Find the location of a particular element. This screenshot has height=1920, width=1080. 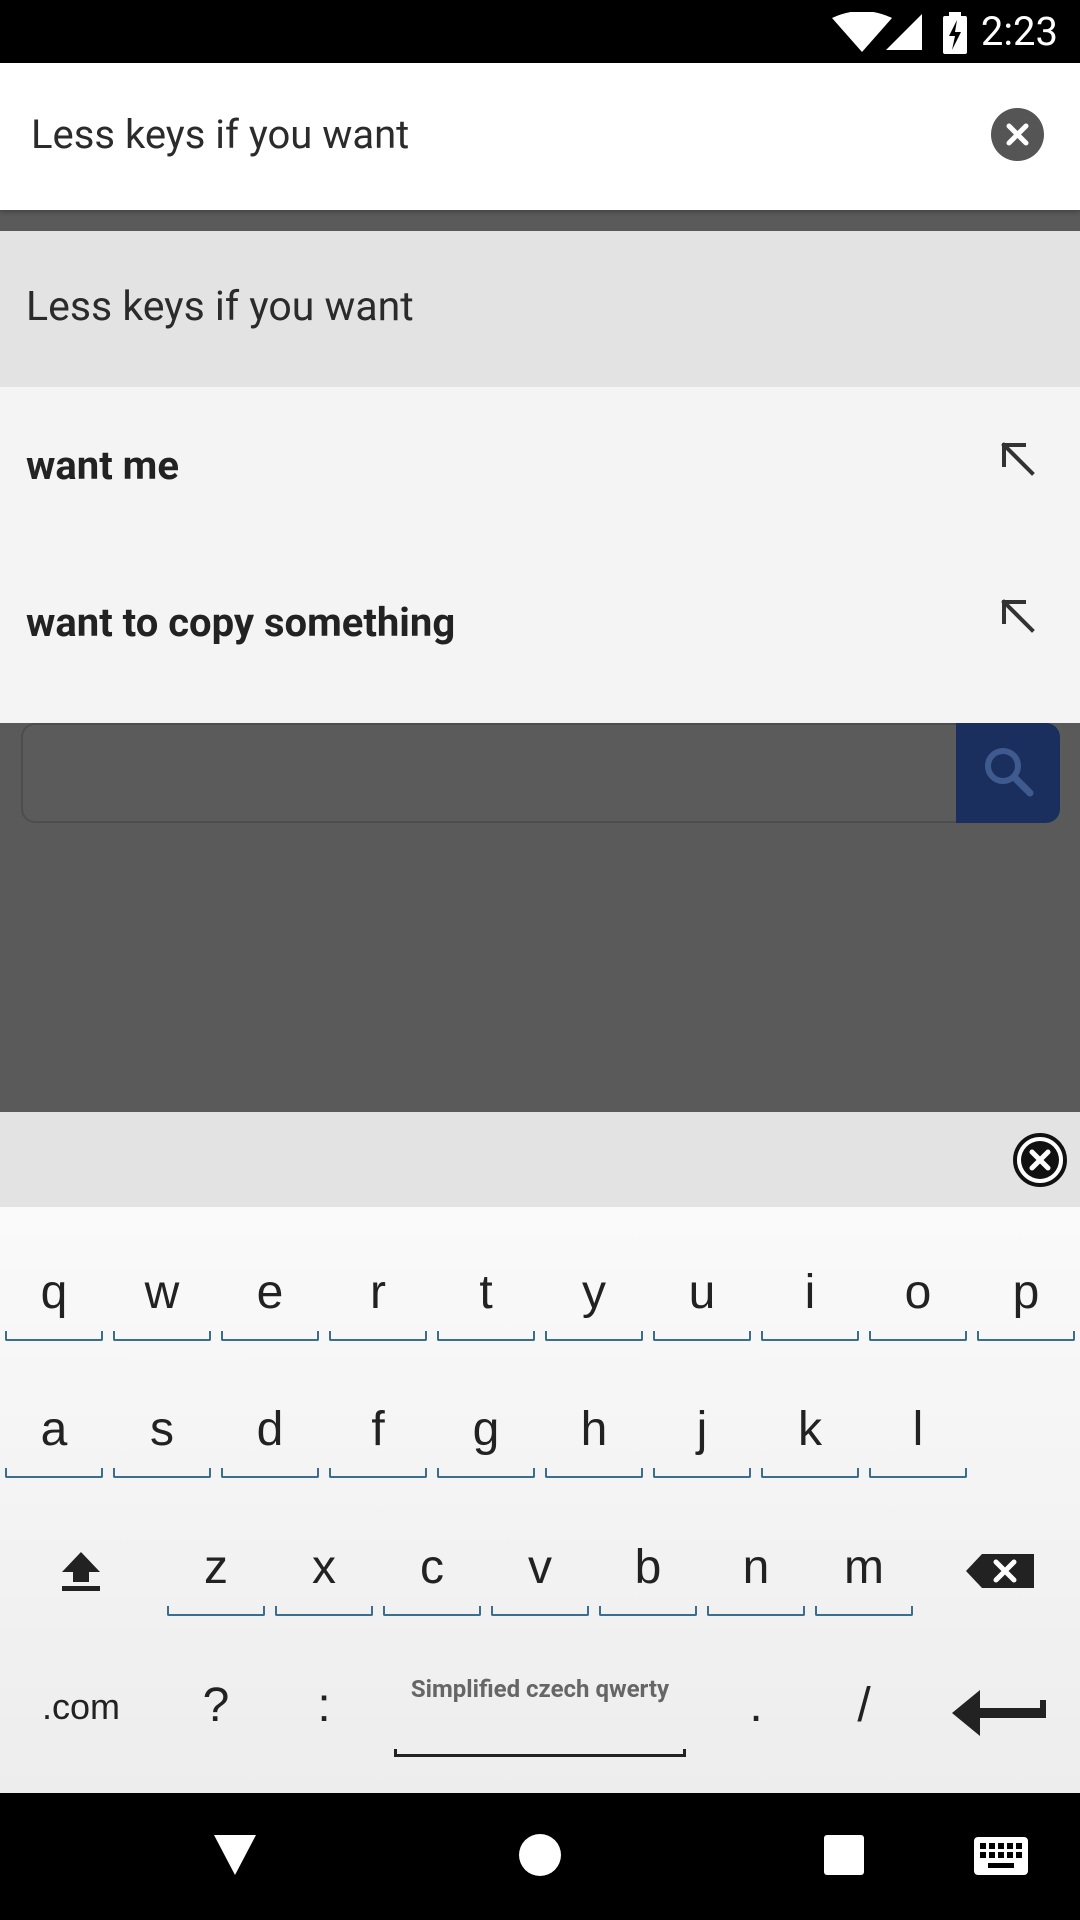

key-t: t is located at coordinates (486, 1300).